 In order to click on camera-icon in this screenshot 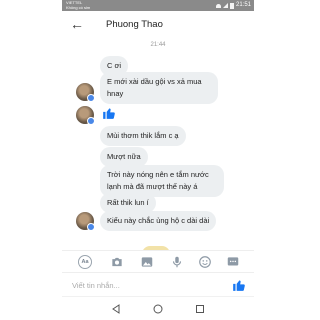, I will do `click(117, 262)`.